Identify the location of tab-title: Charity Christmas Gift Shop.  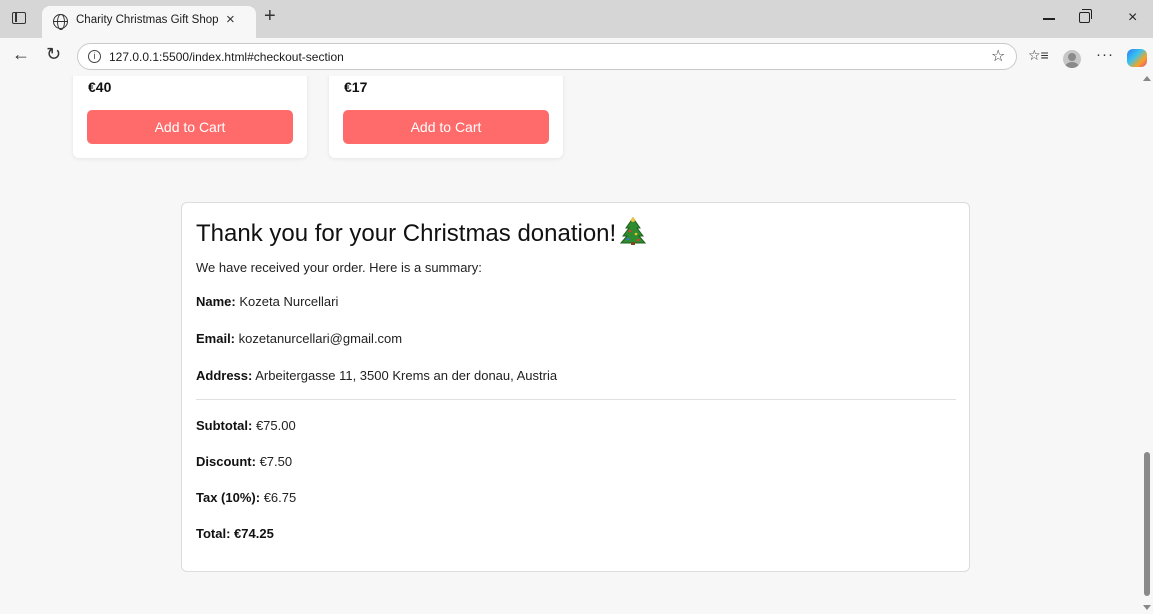
(147, 20).